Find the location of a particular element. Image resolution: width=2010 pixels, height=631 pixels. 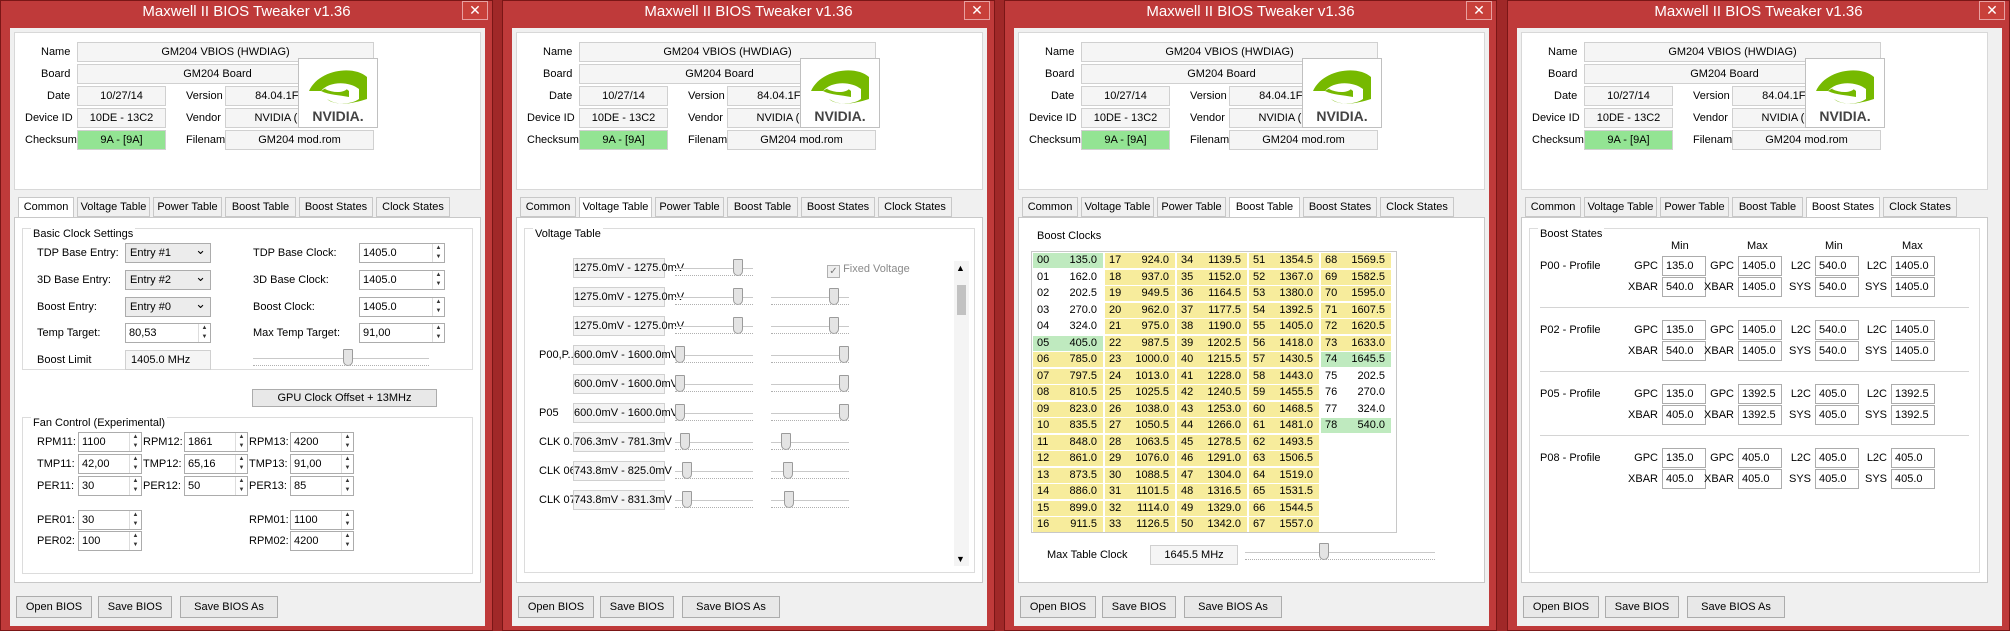

boost-entry-clock: 1164.5 is located at coordinates (1223, 293).